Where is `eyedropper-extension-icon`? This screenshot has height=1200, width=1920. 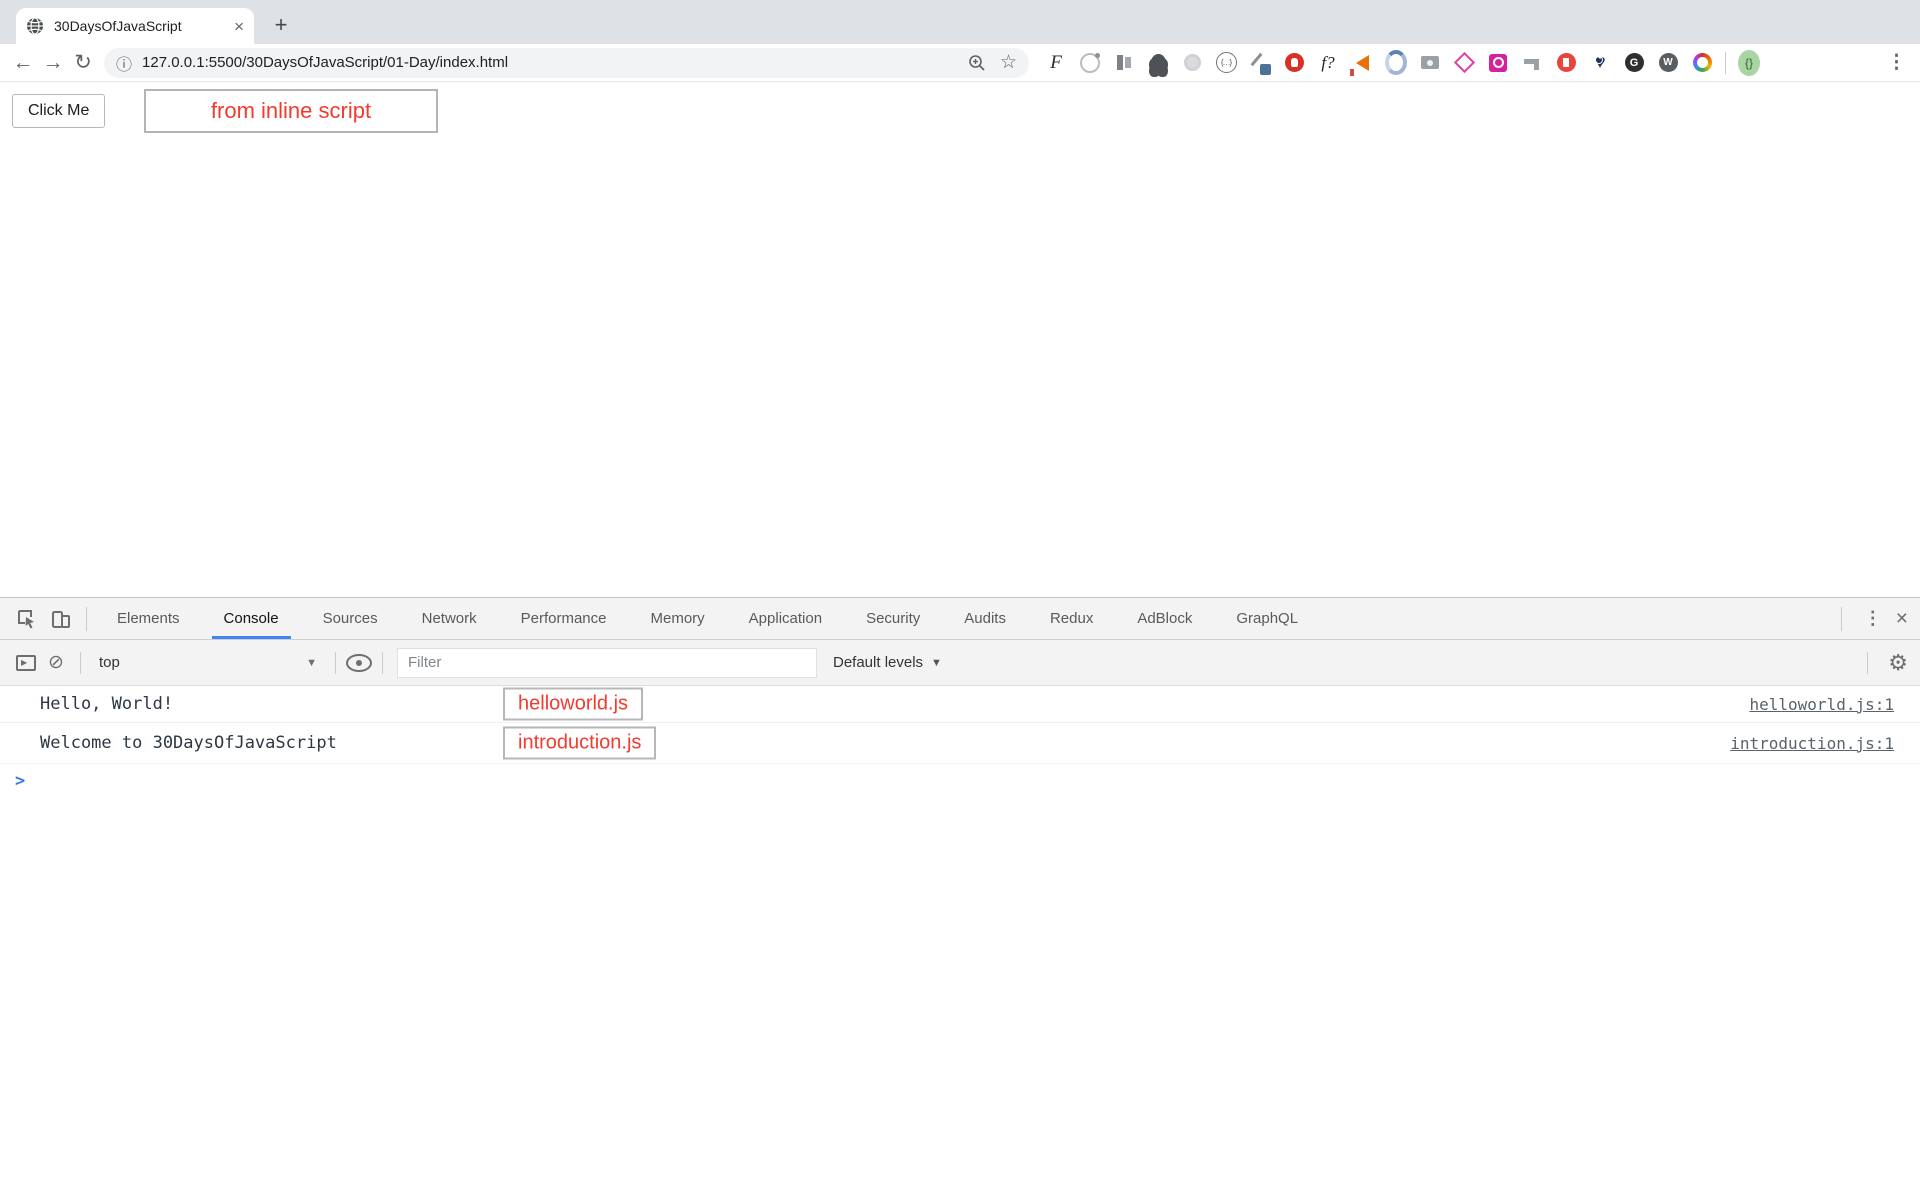
eyedropper-extension-icon is located at coordinates (1260, 63).